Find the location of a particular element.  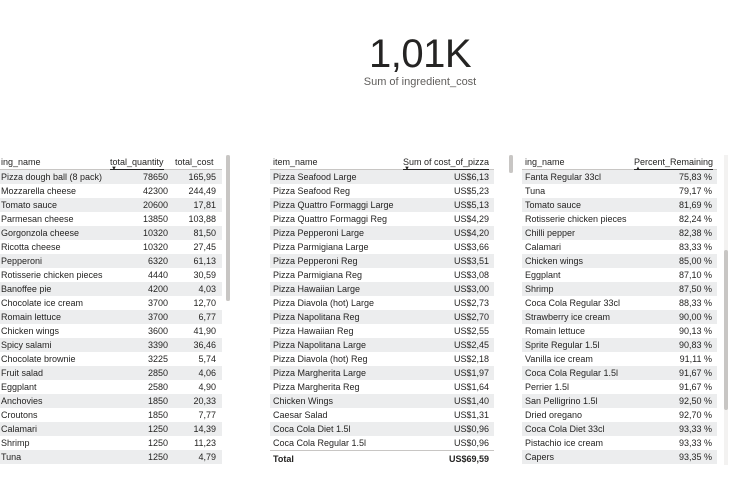

cell-item-name: Chicken Wings is located at coordinates (303, 401).